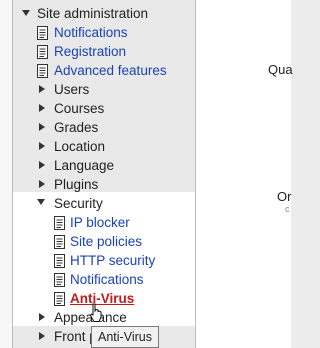 This screenshot has width=320, height=348. I want to click on nav-users: Users, so click(71, 89).